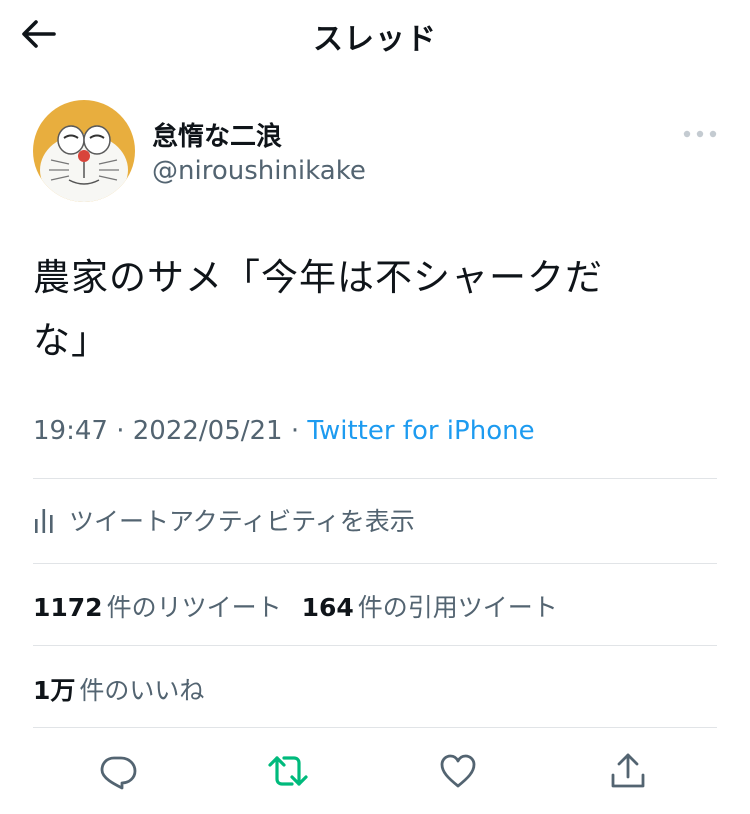 This screenshot has width=750, height=814. I want to click on retweet-stats-row: 1172 件のリツイート 164 件の引用ツイート, so click(295, 606).